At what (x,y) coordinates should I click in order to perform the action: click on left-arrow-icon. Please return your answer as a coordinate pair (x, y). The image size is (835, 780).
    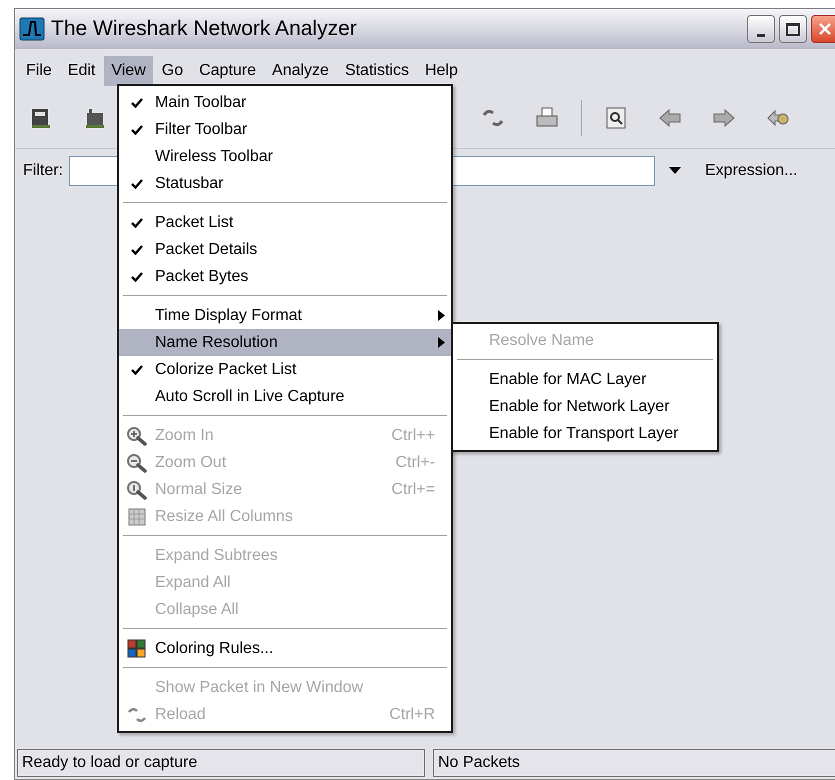
    Looking at the image, I should click on (670, 117).